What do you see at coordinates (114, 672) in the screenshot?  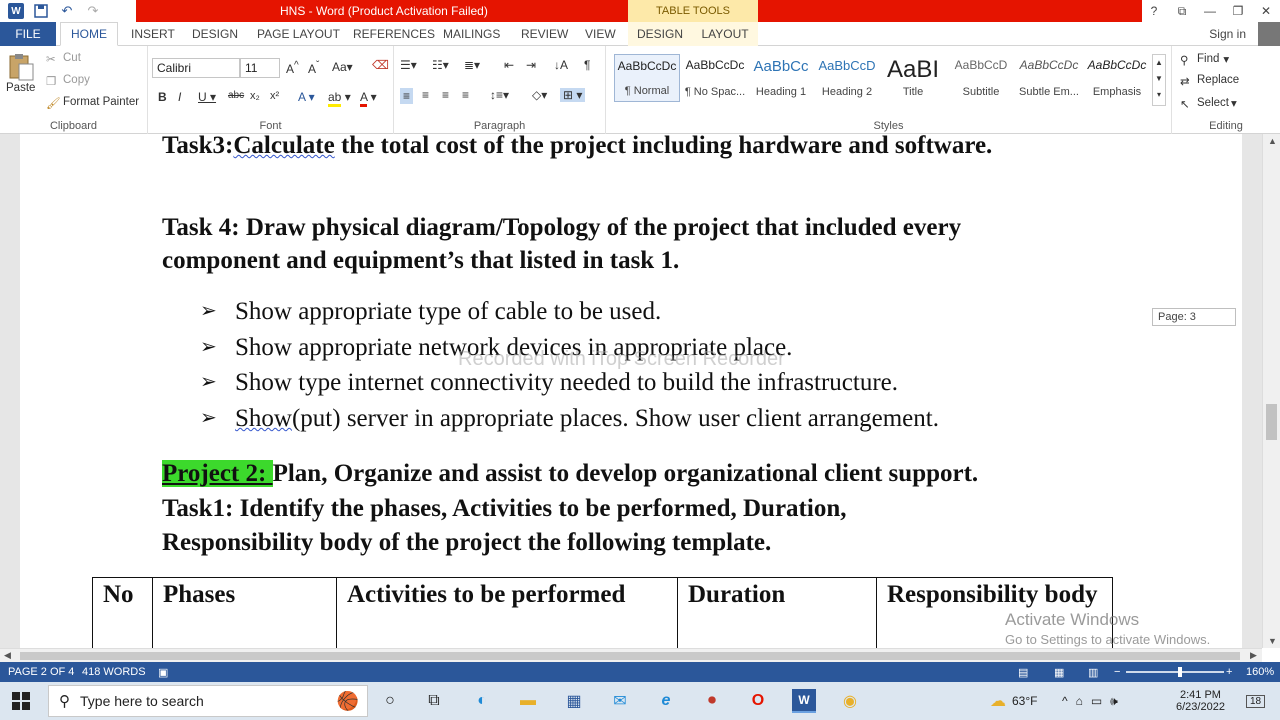 I see `word-count-status: 418 WORDS` at bounding box center [114, 672].